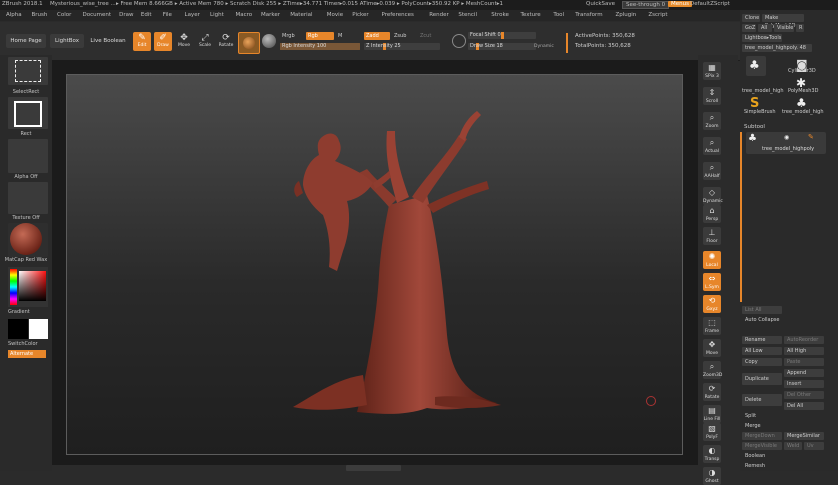 Image resolution: width=838 pixels, height=485 pixels. What do you see at coordinates (288, 36) in the screenshot?
I see `mrgb-toggle: Mrgb` at bounding box center [288, 36].